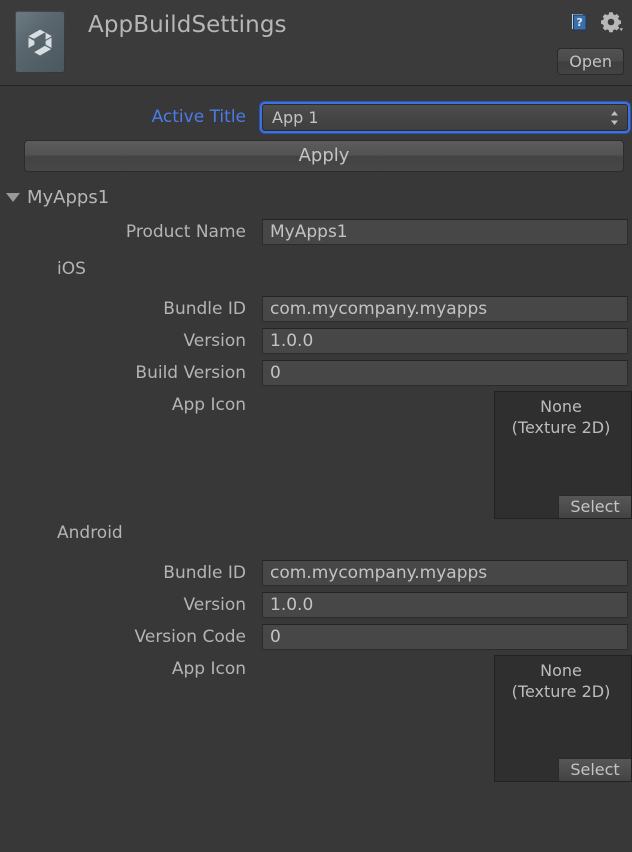 The image size is (632, 852). Describe the element at coordinates (561, 417) in the screenshot. I see `ios-app-icon-value: None (Texture 2D)` at that location.